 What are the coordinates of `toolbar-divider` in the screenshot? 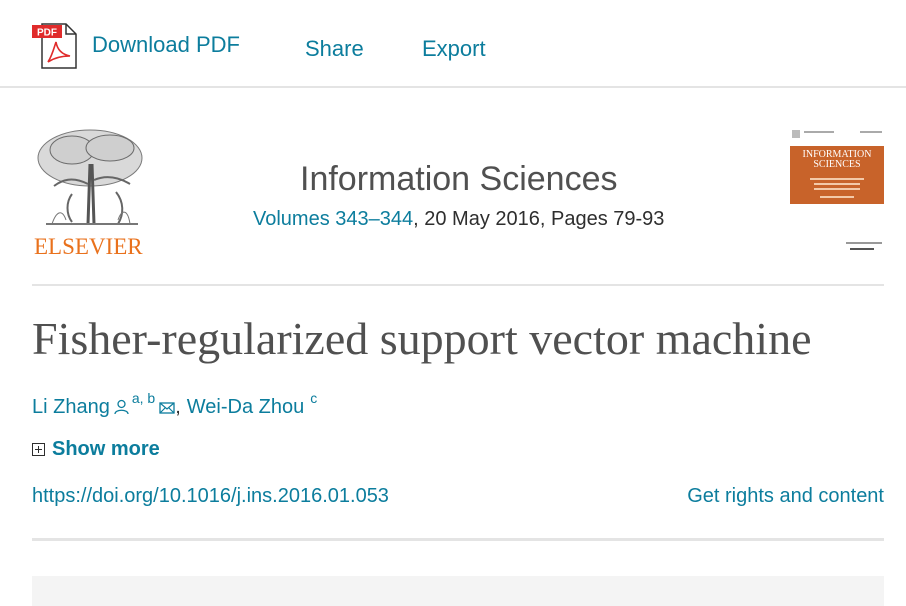 It's located at (453, 87).